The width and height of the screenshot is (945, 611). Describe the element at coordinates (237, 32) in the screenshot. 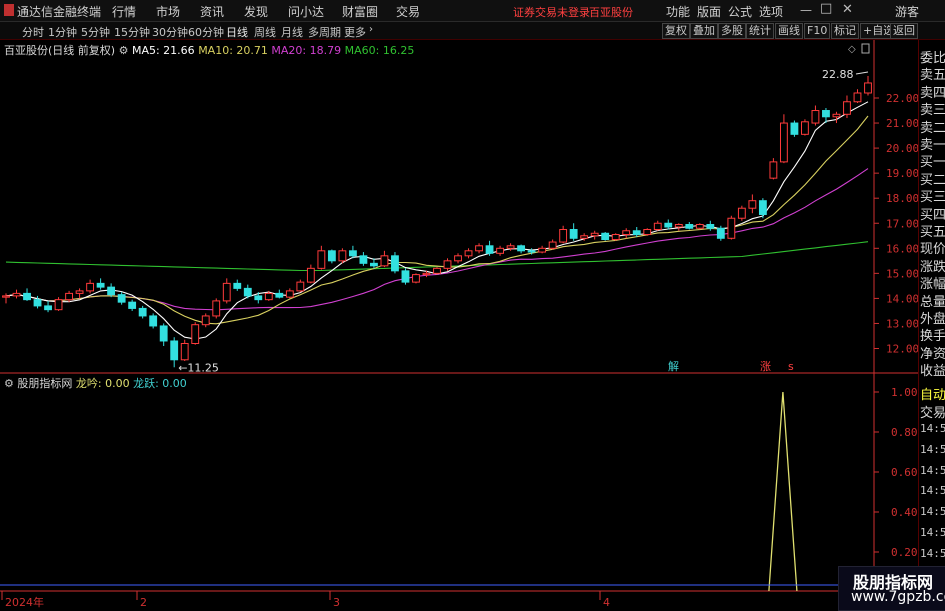

I see `period-daily: 日线` at that location.